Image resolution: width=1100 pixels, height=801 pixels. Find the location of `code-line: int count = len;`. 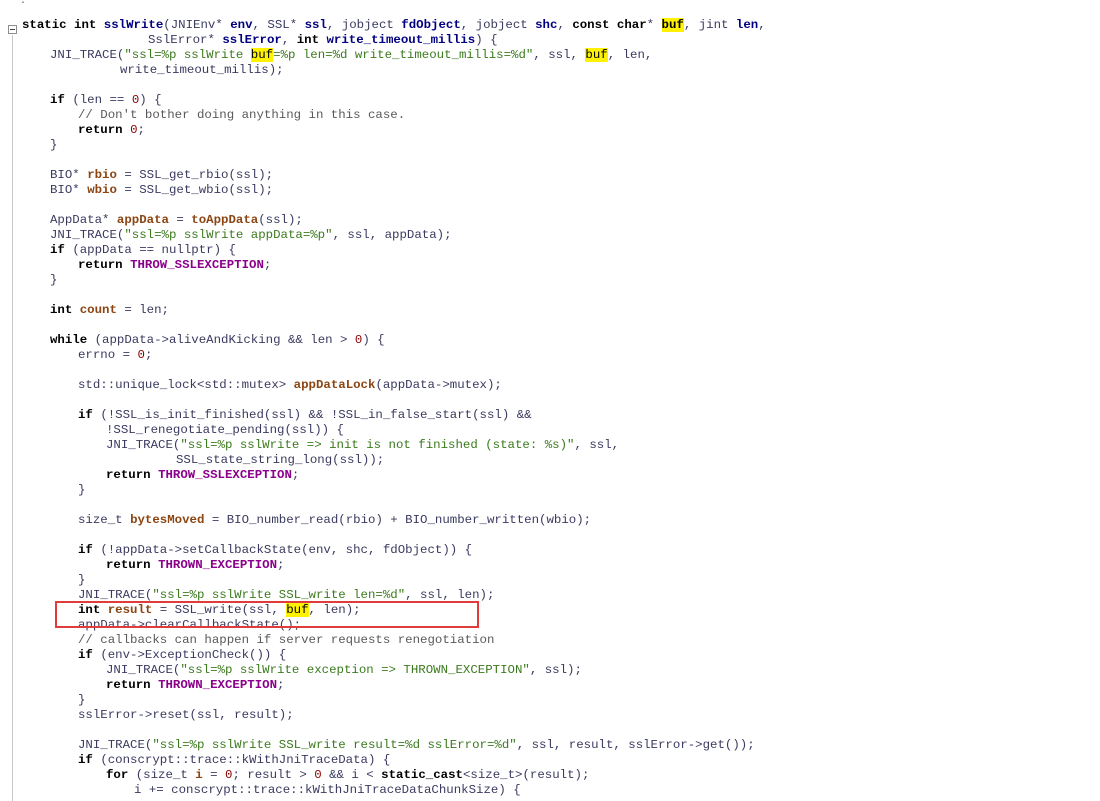

code-line: int count = len; is located at coordinates (109, 310).